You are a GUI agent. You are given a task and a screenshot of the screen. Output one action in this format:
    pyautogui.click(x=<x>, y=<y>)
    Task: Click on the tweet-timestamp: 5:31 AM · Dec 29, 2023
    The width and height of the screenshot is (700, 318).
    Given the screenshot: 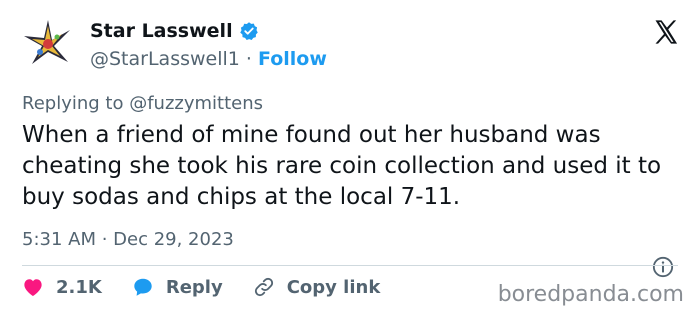 What is the action you would take?
    pyautogui.click(x=128, y=239)
    